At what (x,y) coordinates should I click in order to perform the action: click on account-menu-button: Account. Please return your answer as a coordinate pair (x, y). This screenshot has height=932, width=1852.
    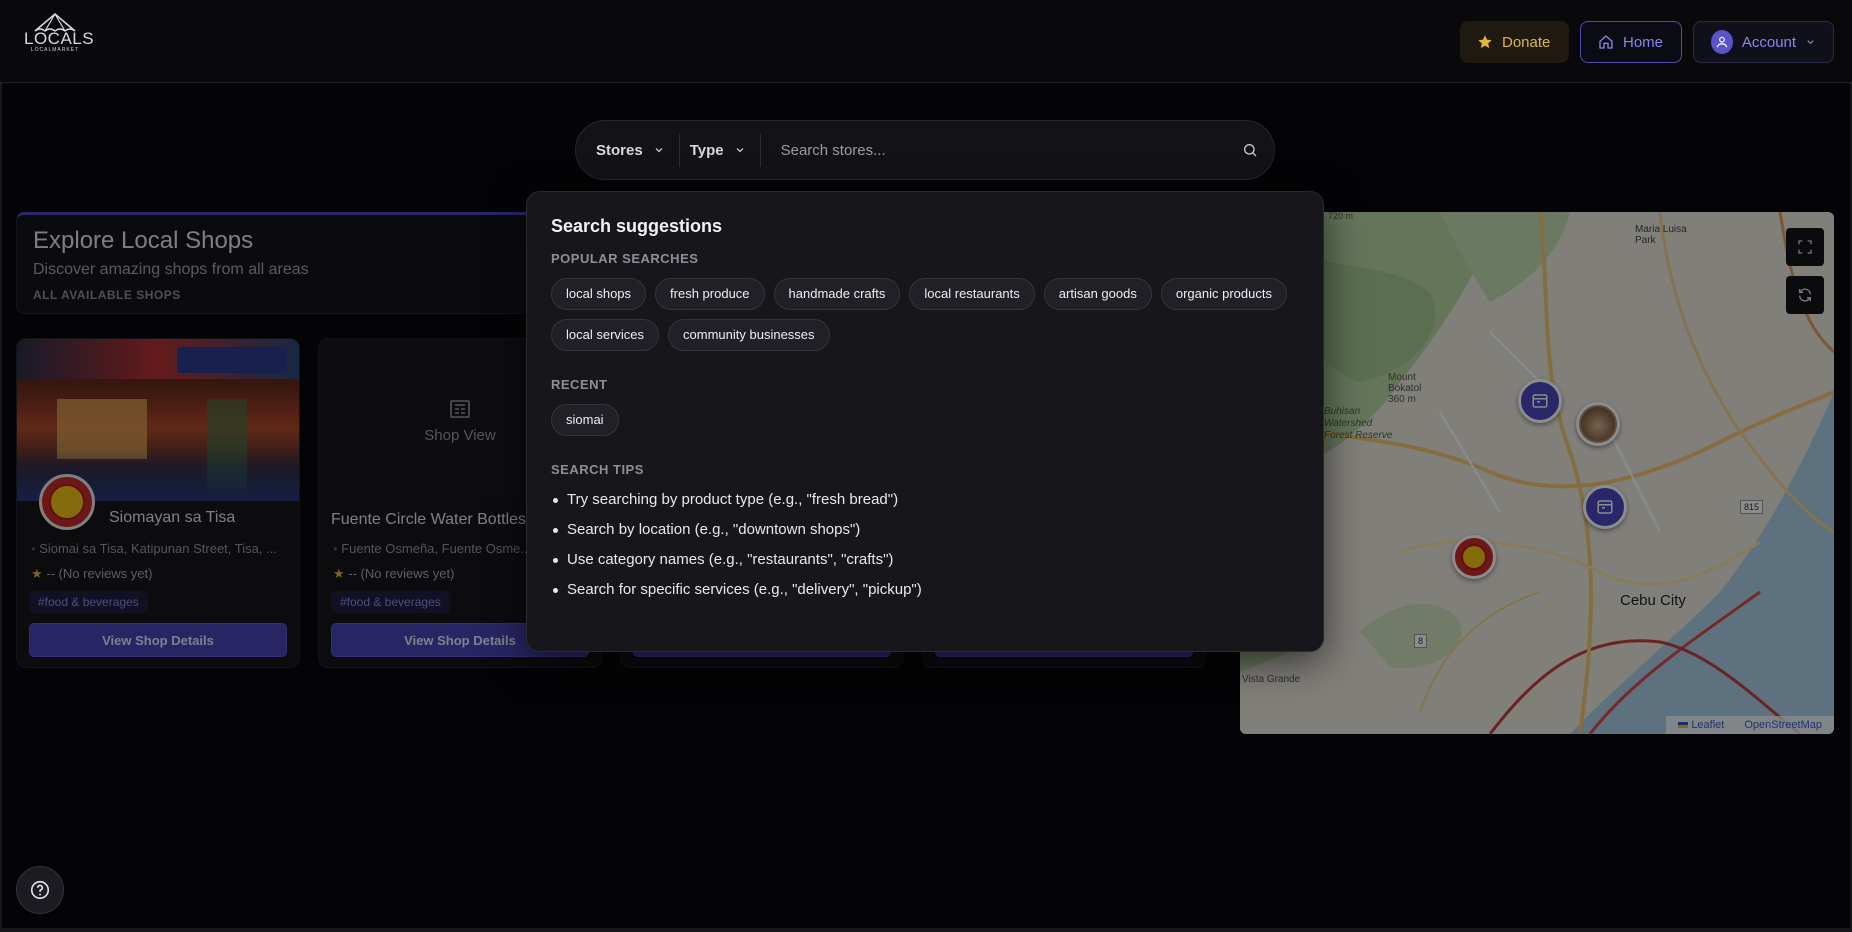
    Looking at the image, I should click on (1763, 42).